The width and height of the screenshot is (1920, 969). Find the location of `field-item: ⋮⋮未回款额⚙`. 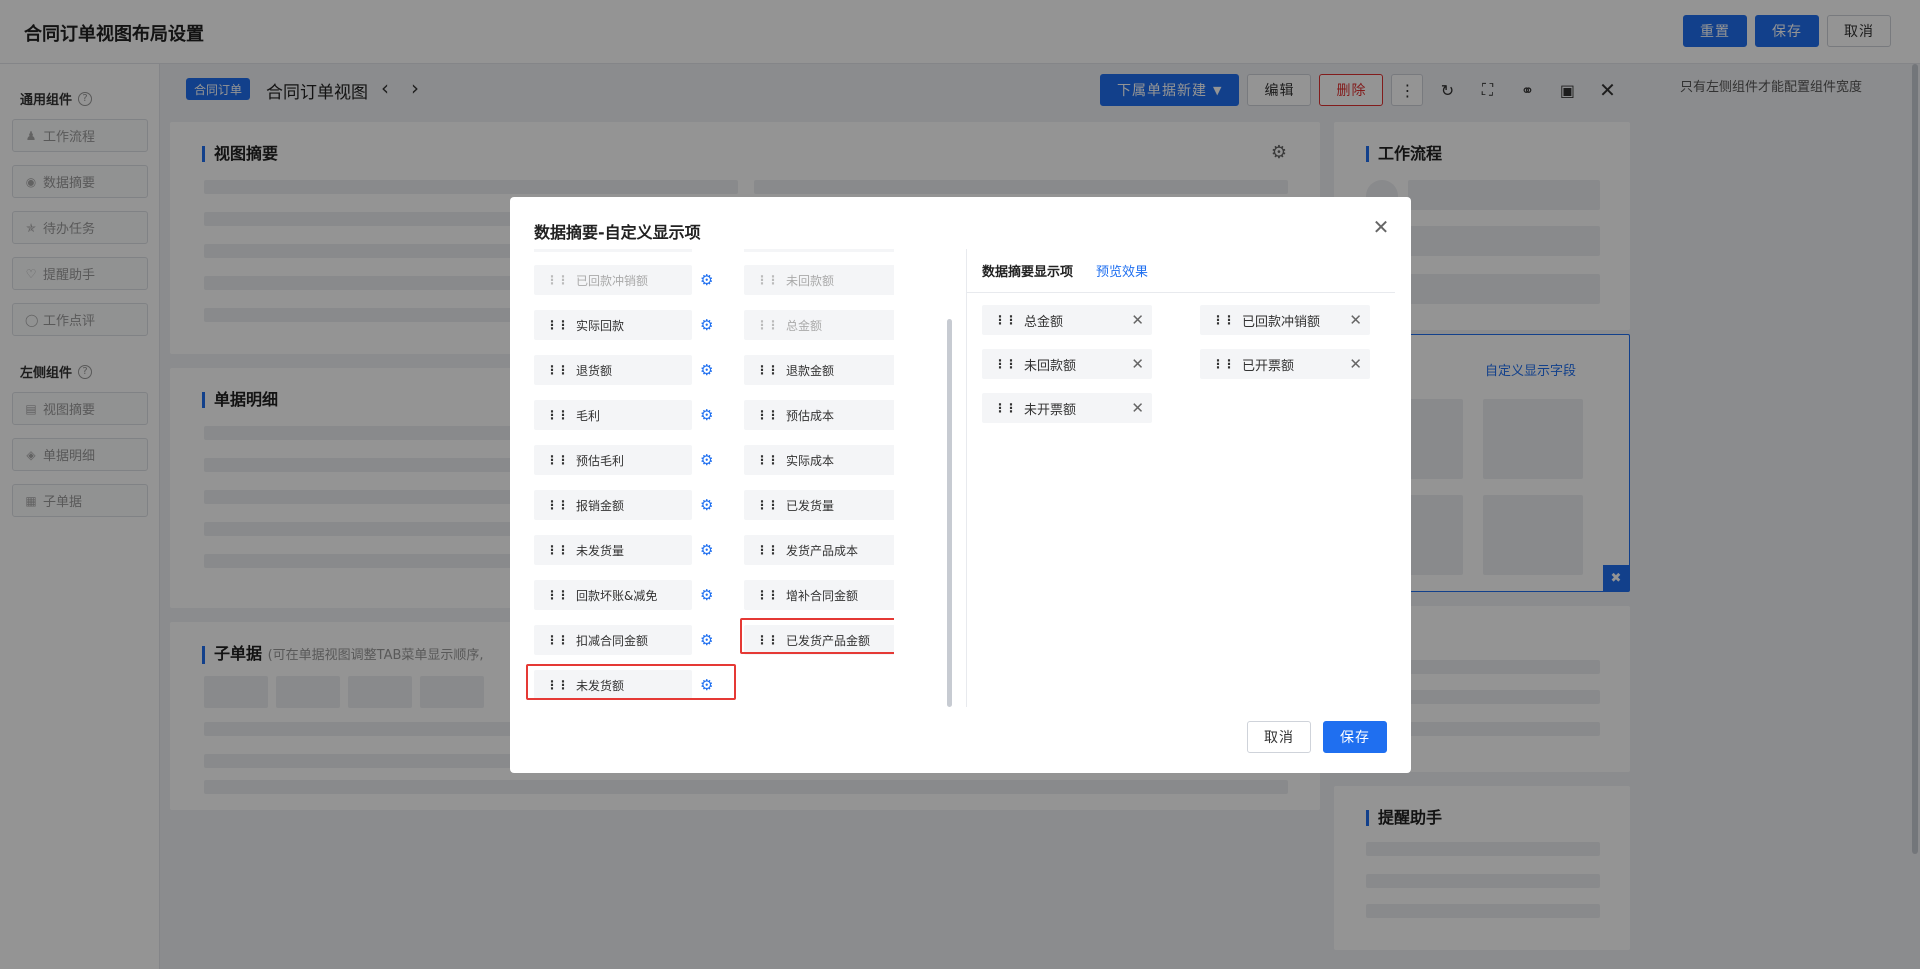

field-item: ⋮⋮未回款额⚙ is located at coordinates (819, 280).